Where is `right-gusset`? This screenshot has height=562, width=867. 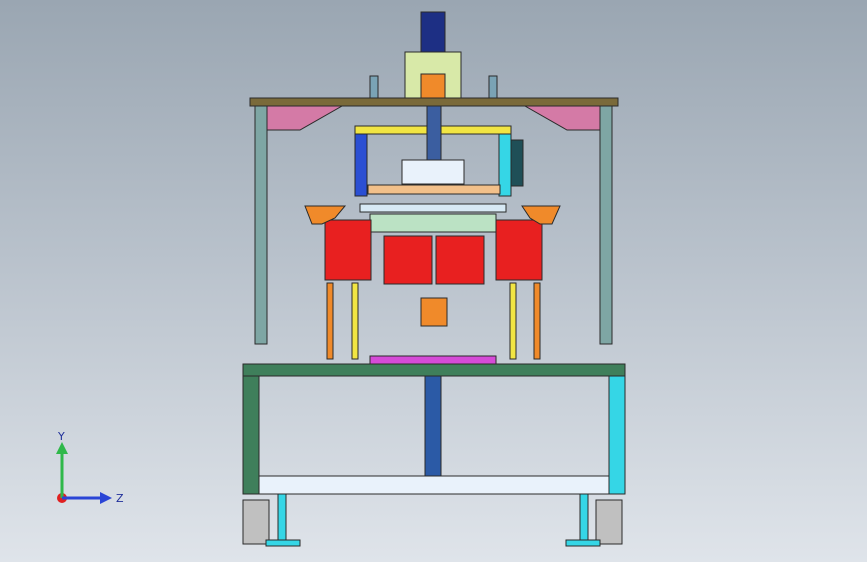
right-gusset is located at coordinates (564, 118).